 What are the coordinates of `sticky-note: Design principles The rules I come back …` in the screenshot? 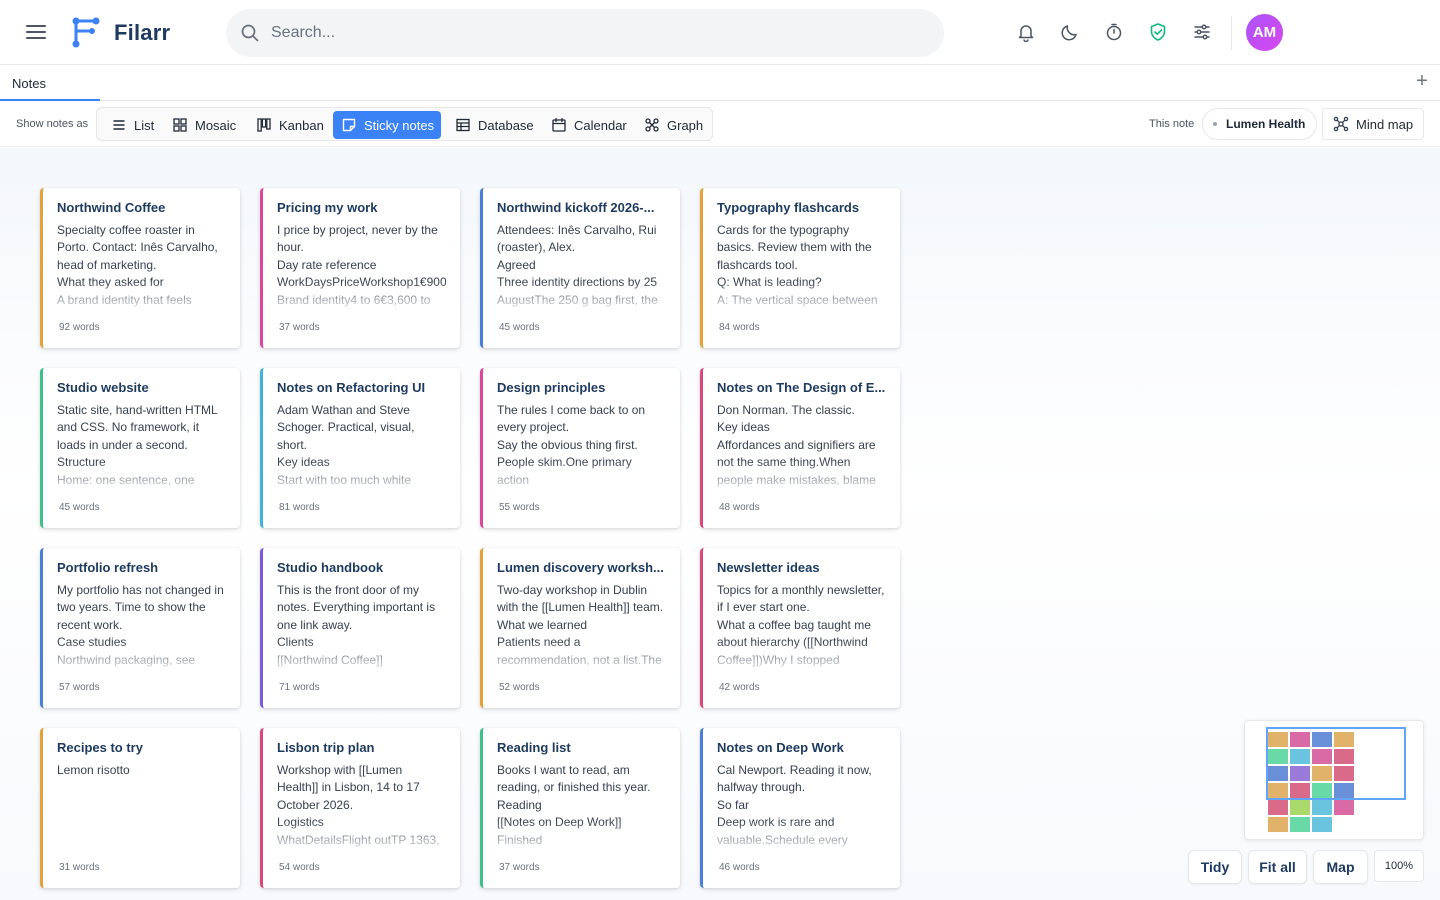 It's located at (580, 448).